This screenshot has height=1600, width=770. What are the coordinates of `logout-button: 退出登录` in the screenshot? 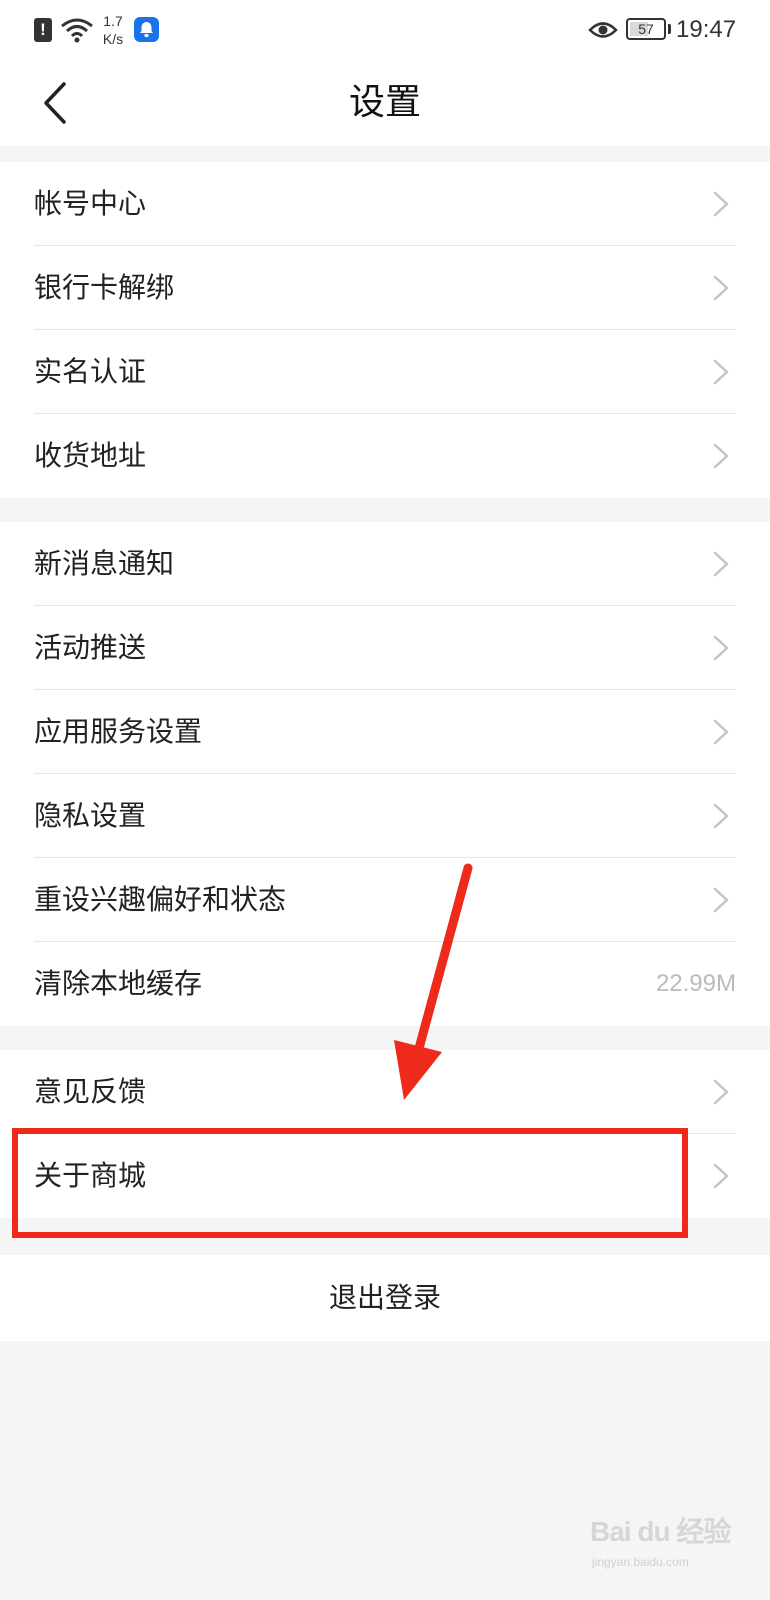 It's located at (385, 1298).